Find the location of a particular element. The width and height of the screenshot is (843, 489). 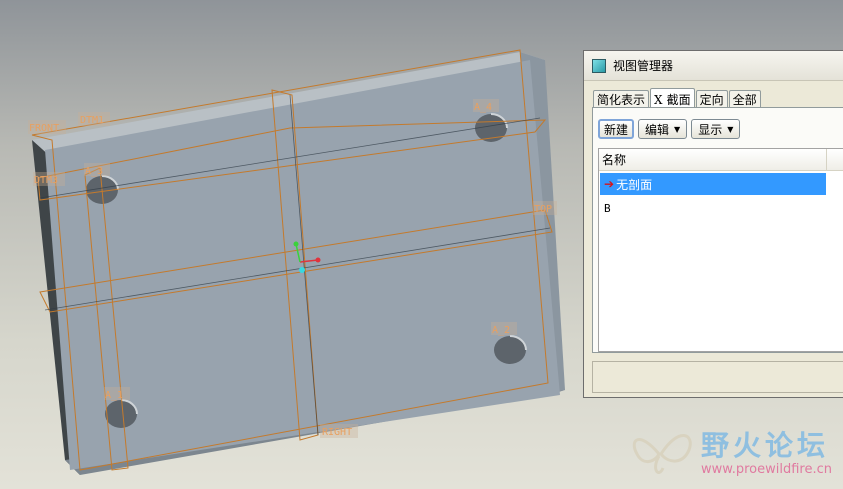

cross-section-icon: X is located at coordinates (658, 100).